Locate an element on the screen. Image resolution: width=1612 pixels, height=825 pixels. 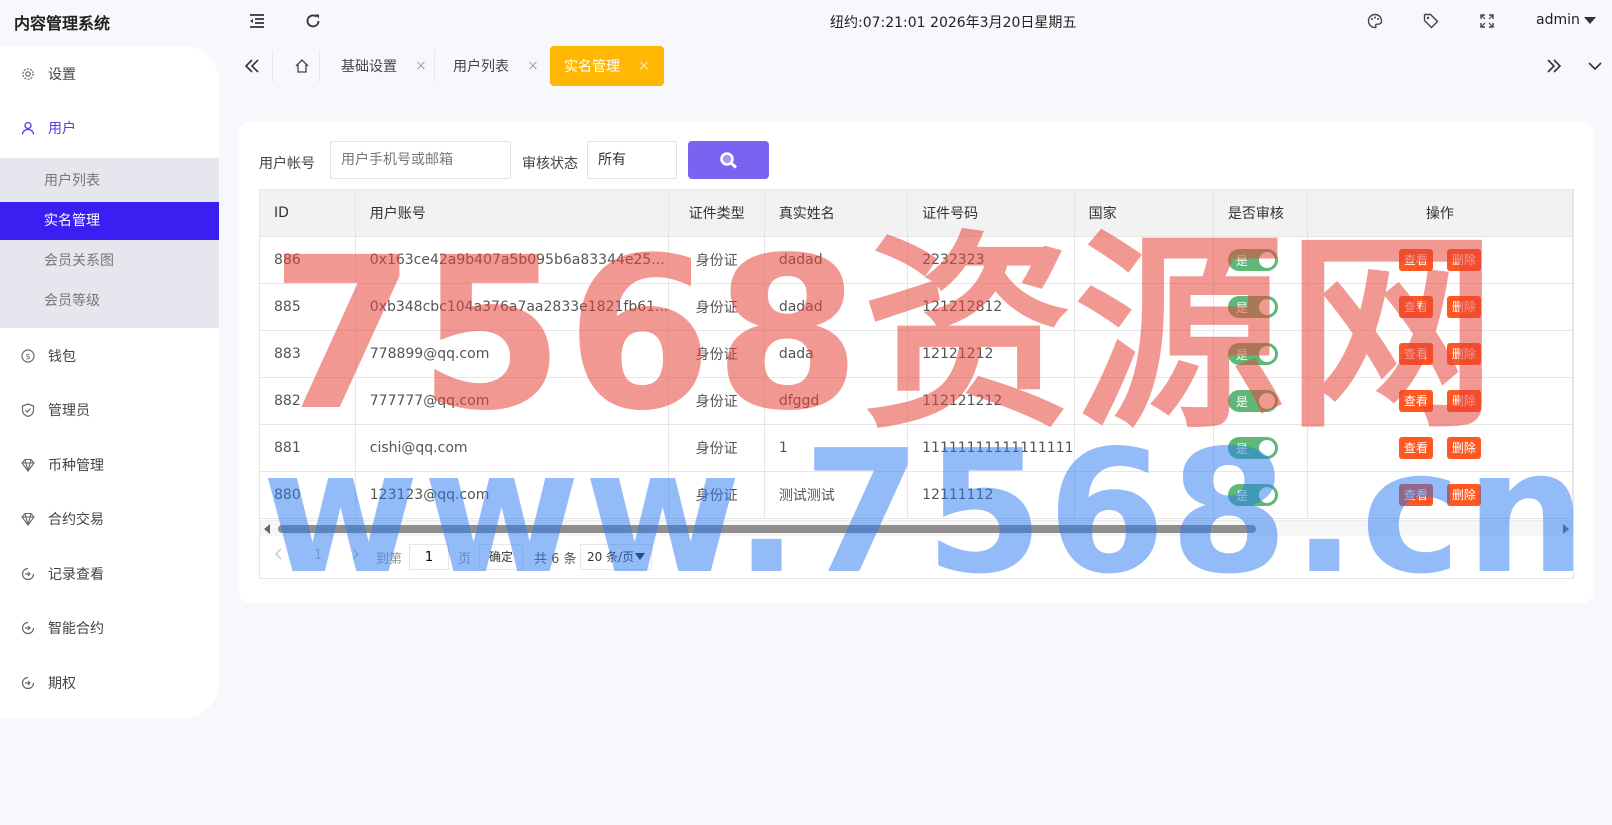
goto-page-input is located at coordinates (429, 557).